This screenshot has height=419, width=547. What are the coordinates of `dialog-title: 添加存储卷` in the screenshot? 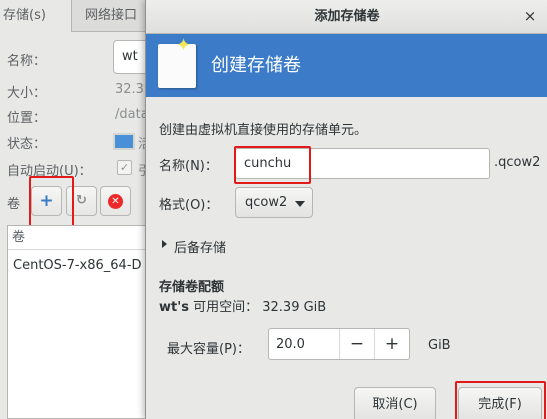 It's located at (347, 16).